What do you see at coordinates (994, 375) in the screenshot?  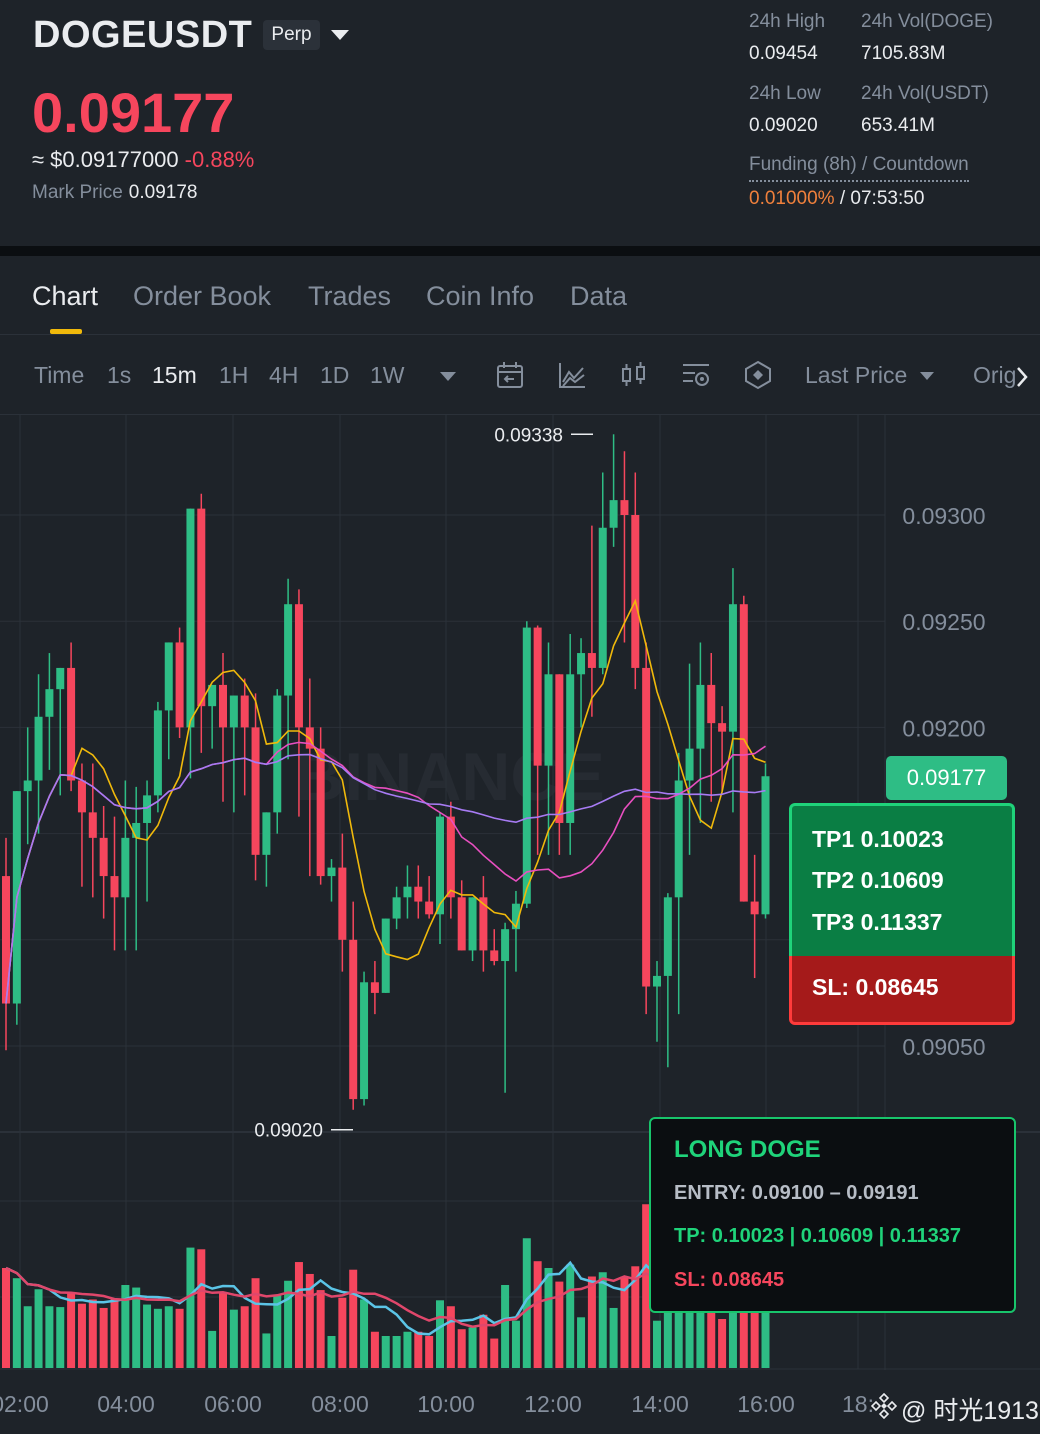 I see `original-view-tab: Orig` at bounding box center [994, 375].